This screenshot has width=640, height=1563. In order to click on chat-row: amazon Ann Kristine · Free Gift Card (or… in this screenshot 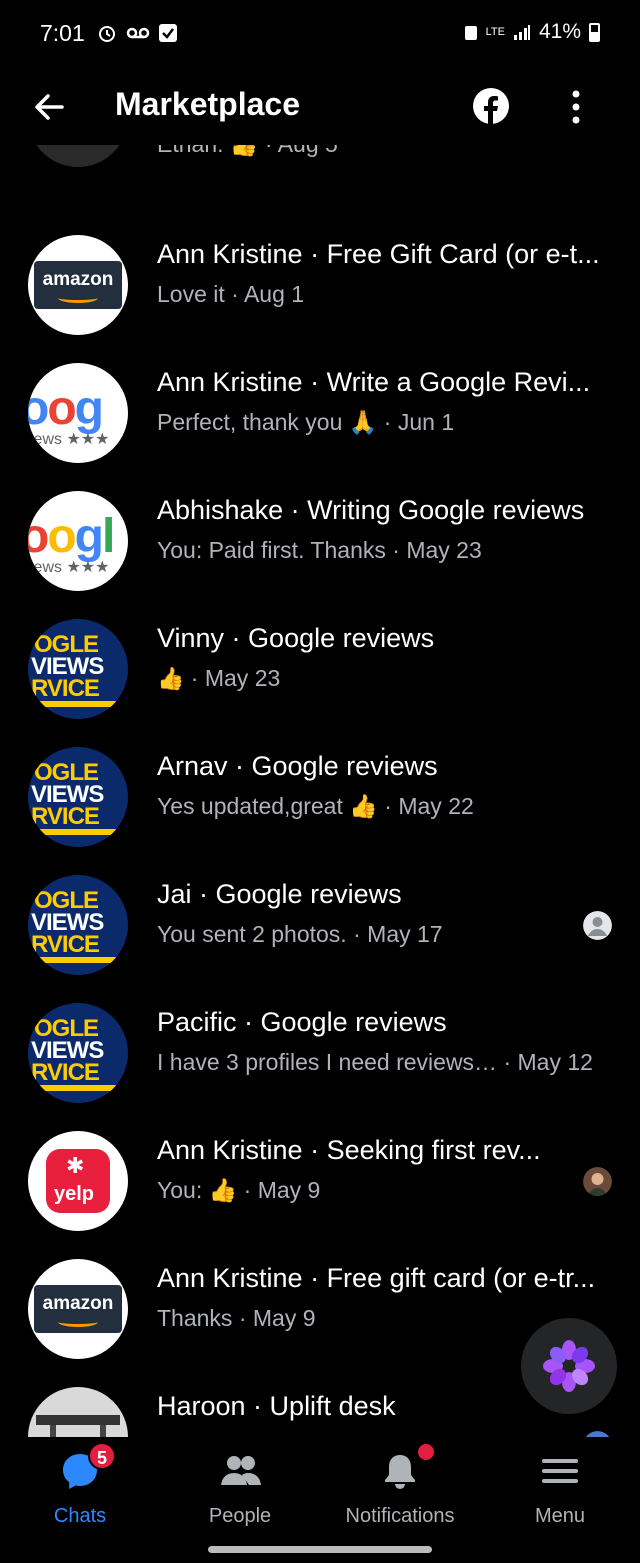, I will do `click(320, 285)`.